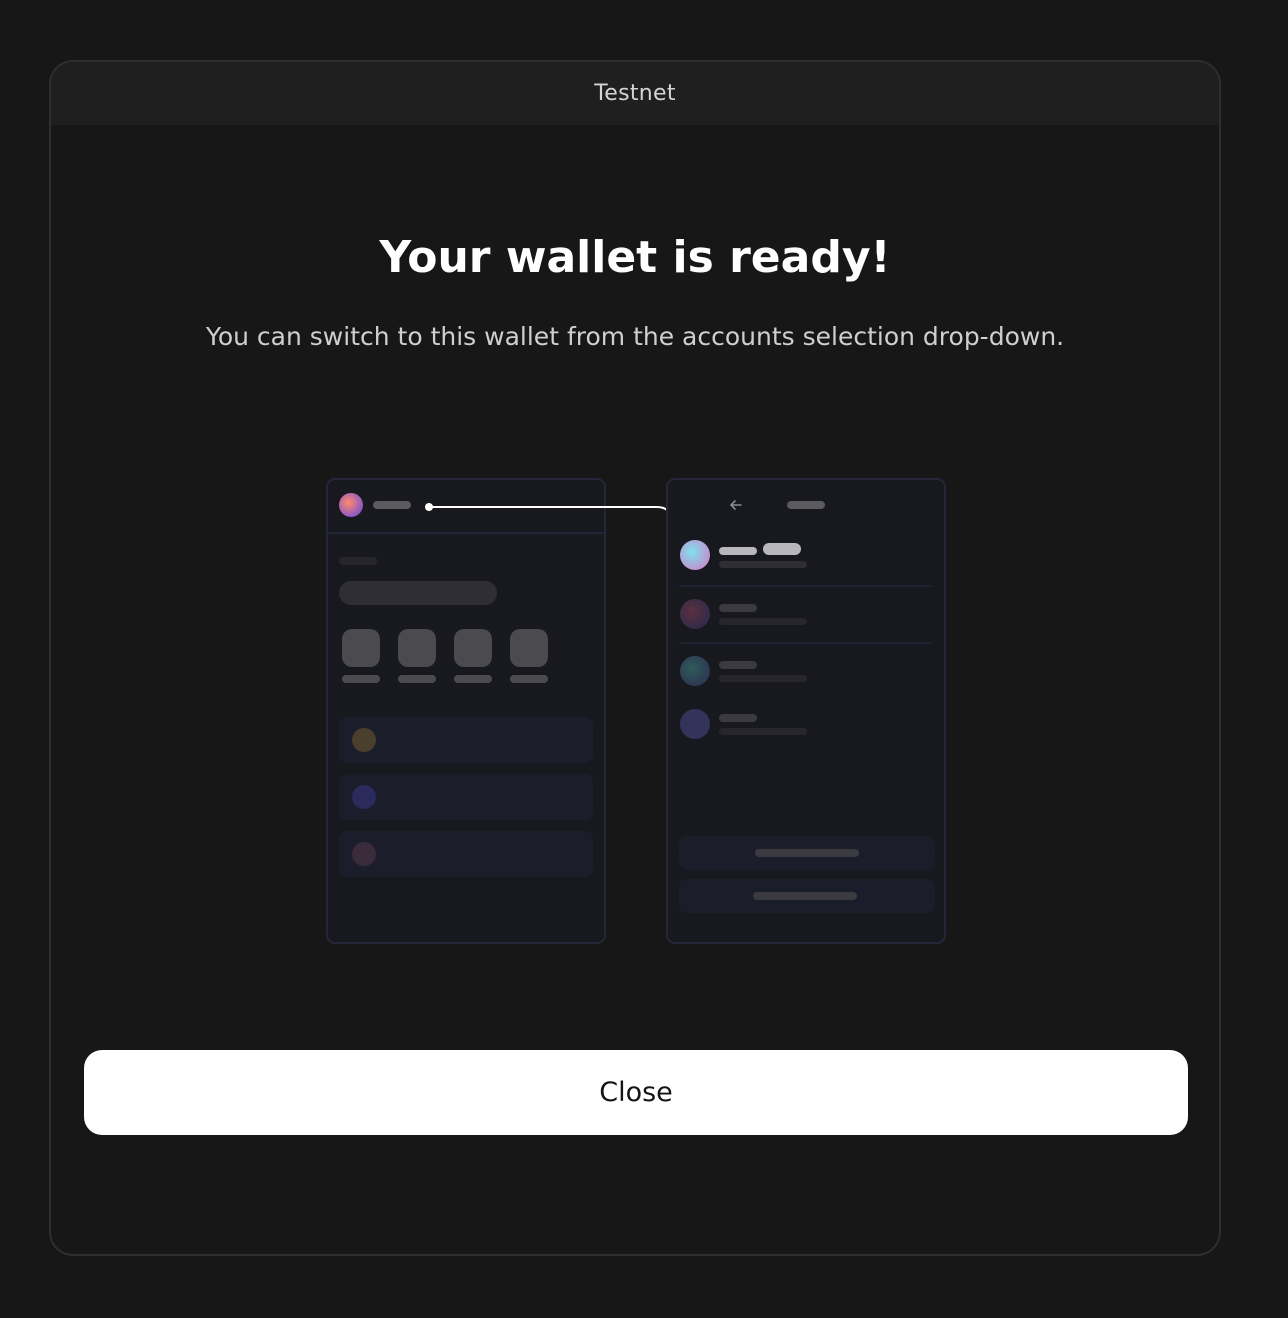  What do you see at coordinates (806, 711) in the screenshot?
I see `account-selector-mockup` at bounding box center [806, 711].